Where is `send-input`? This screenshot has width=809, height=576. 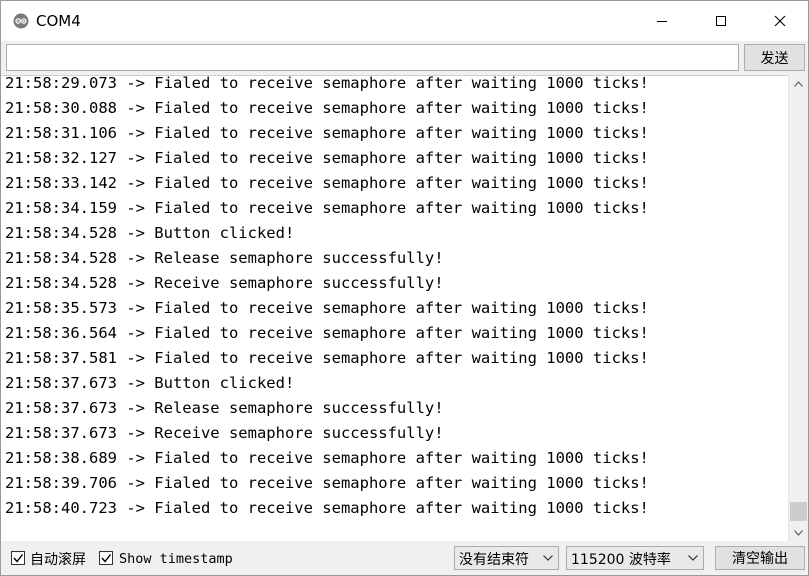 send-input is located at coordinates (372, 57).